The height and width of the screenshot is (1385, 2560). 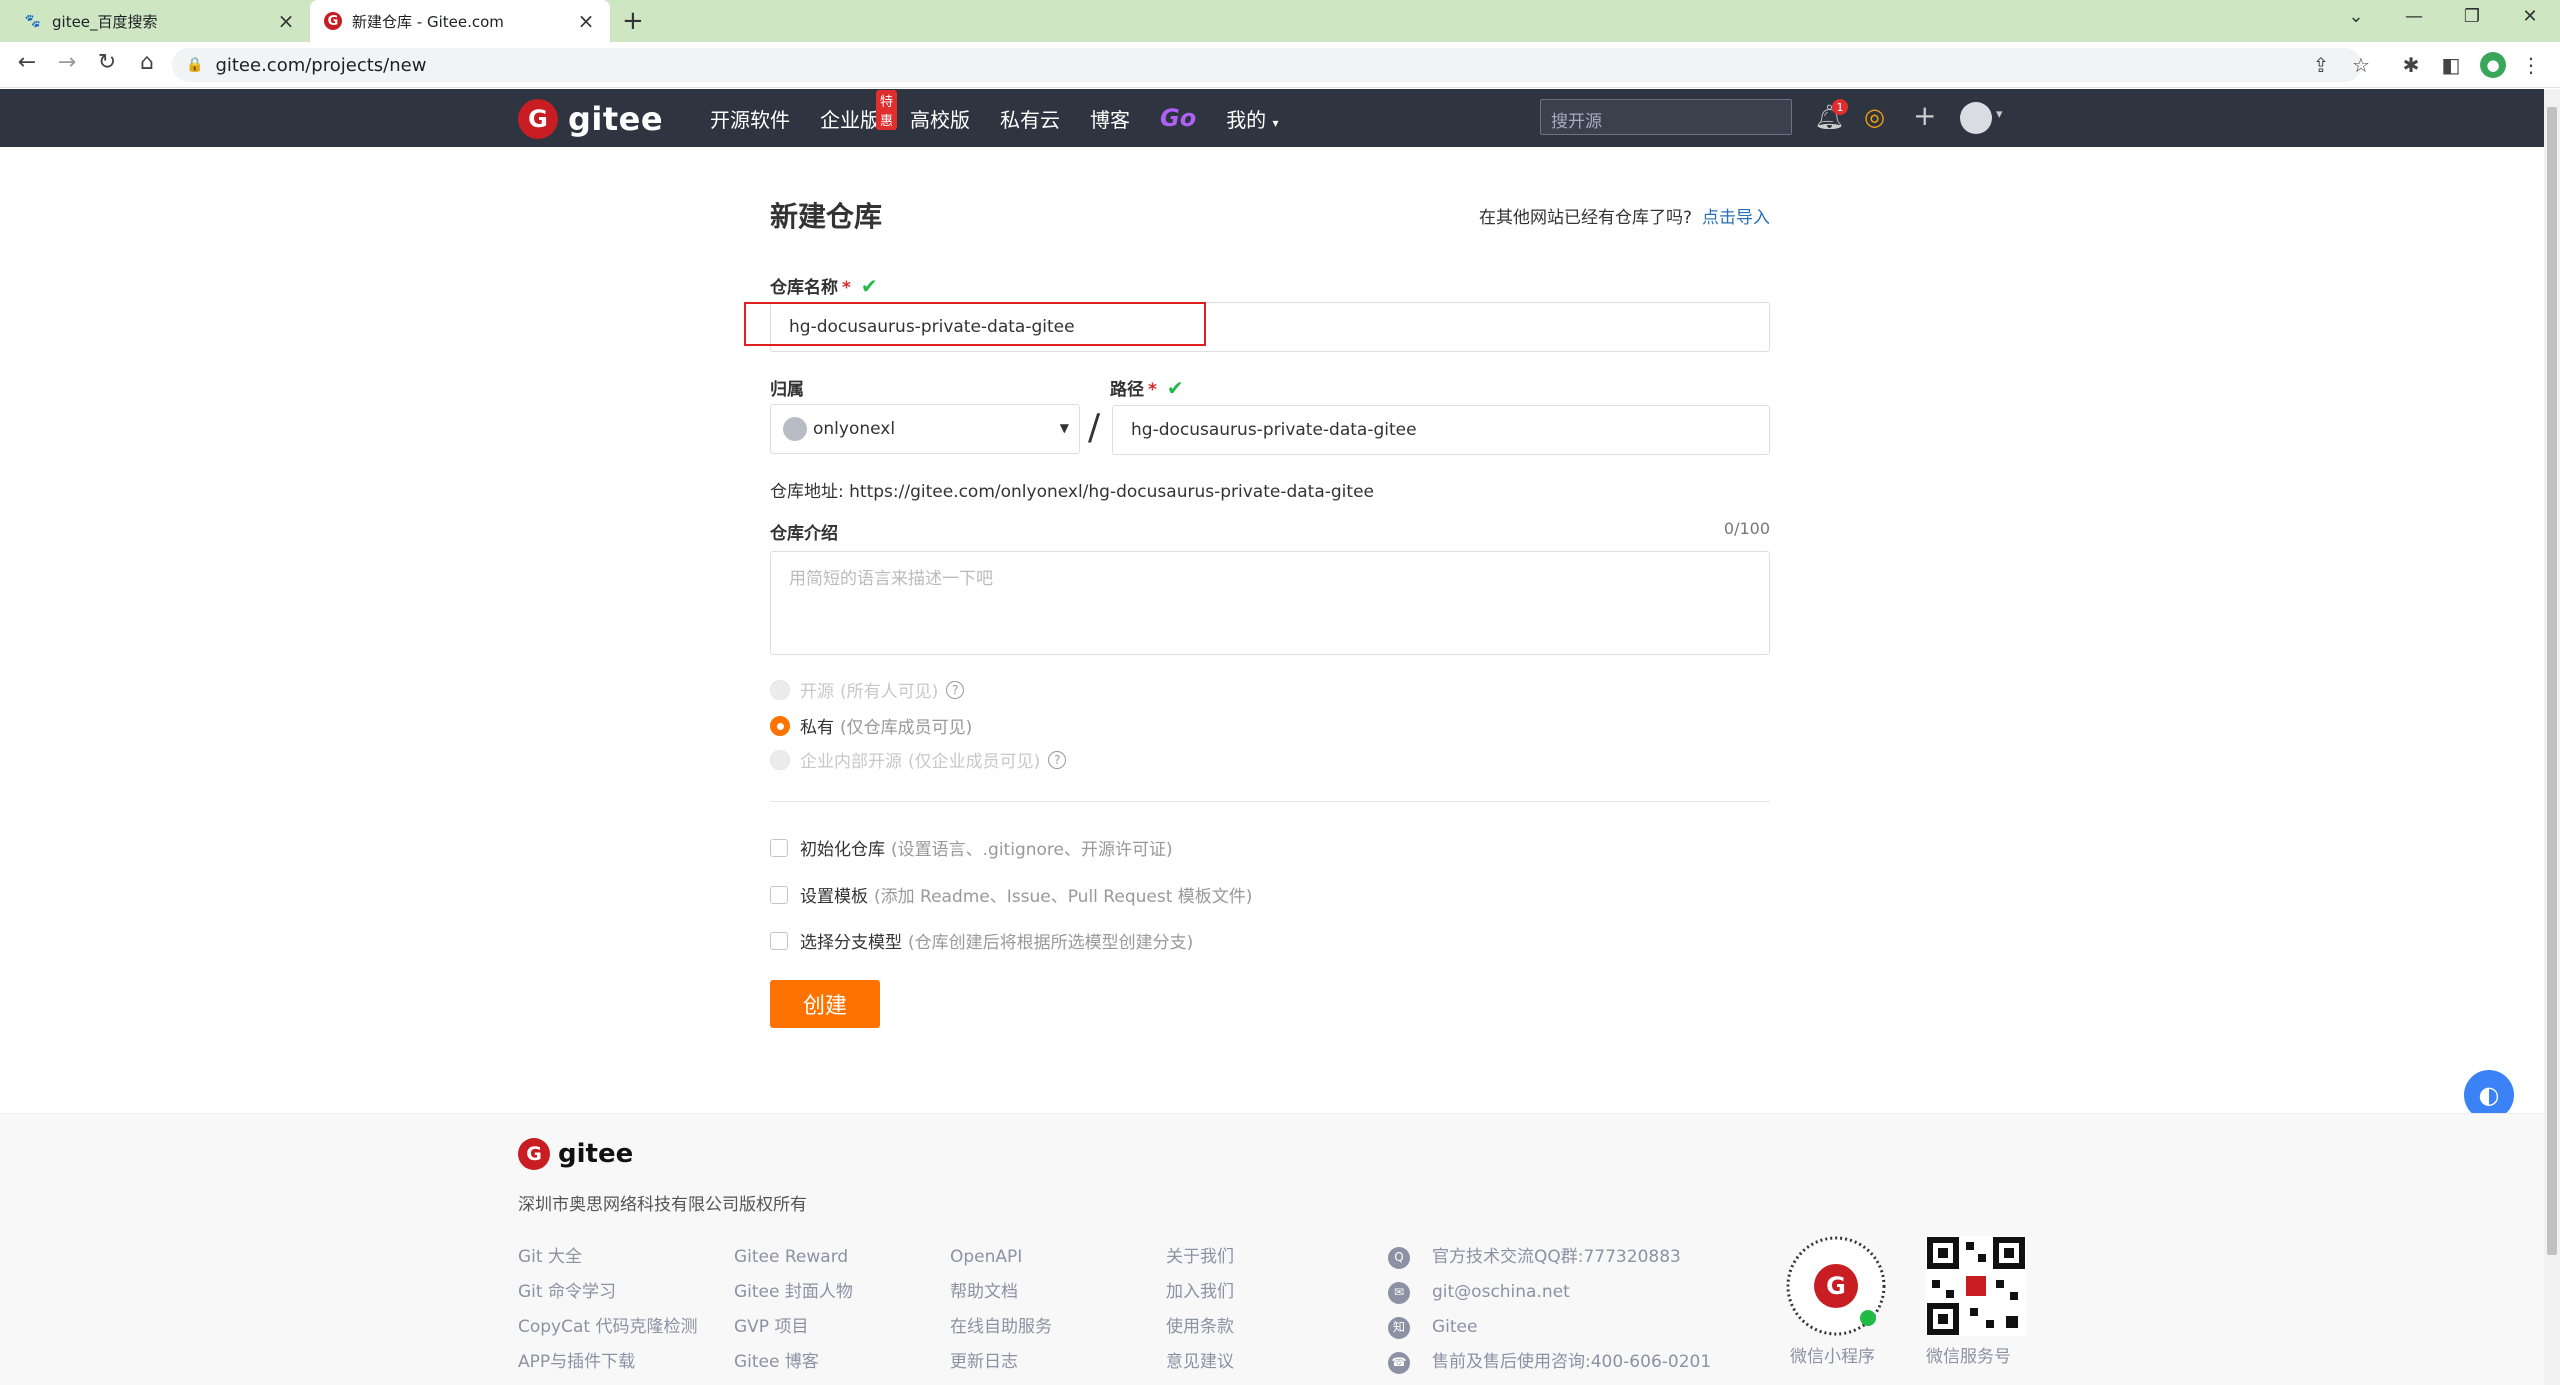 What do you see at coordinates (607, 1327) in the screenshot?
I see `footer-link: CopyCat 代码克隆检测` at bounding box center [607, 1327].